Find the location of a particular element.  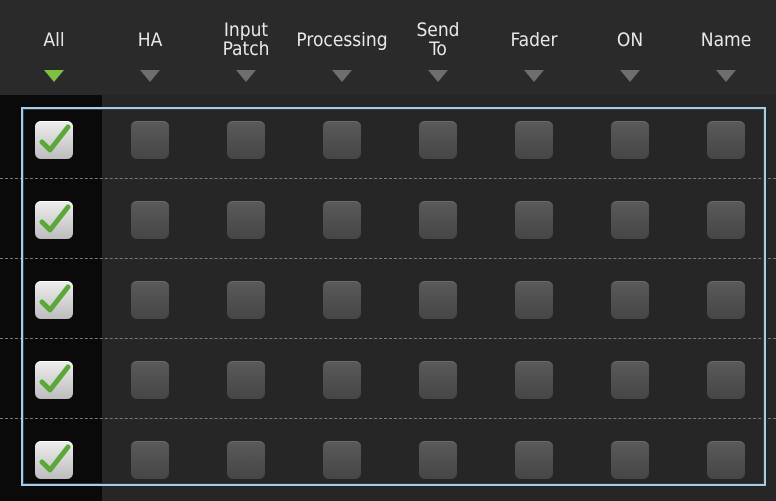

column-label: Send To is located at coordinates (438, 39).